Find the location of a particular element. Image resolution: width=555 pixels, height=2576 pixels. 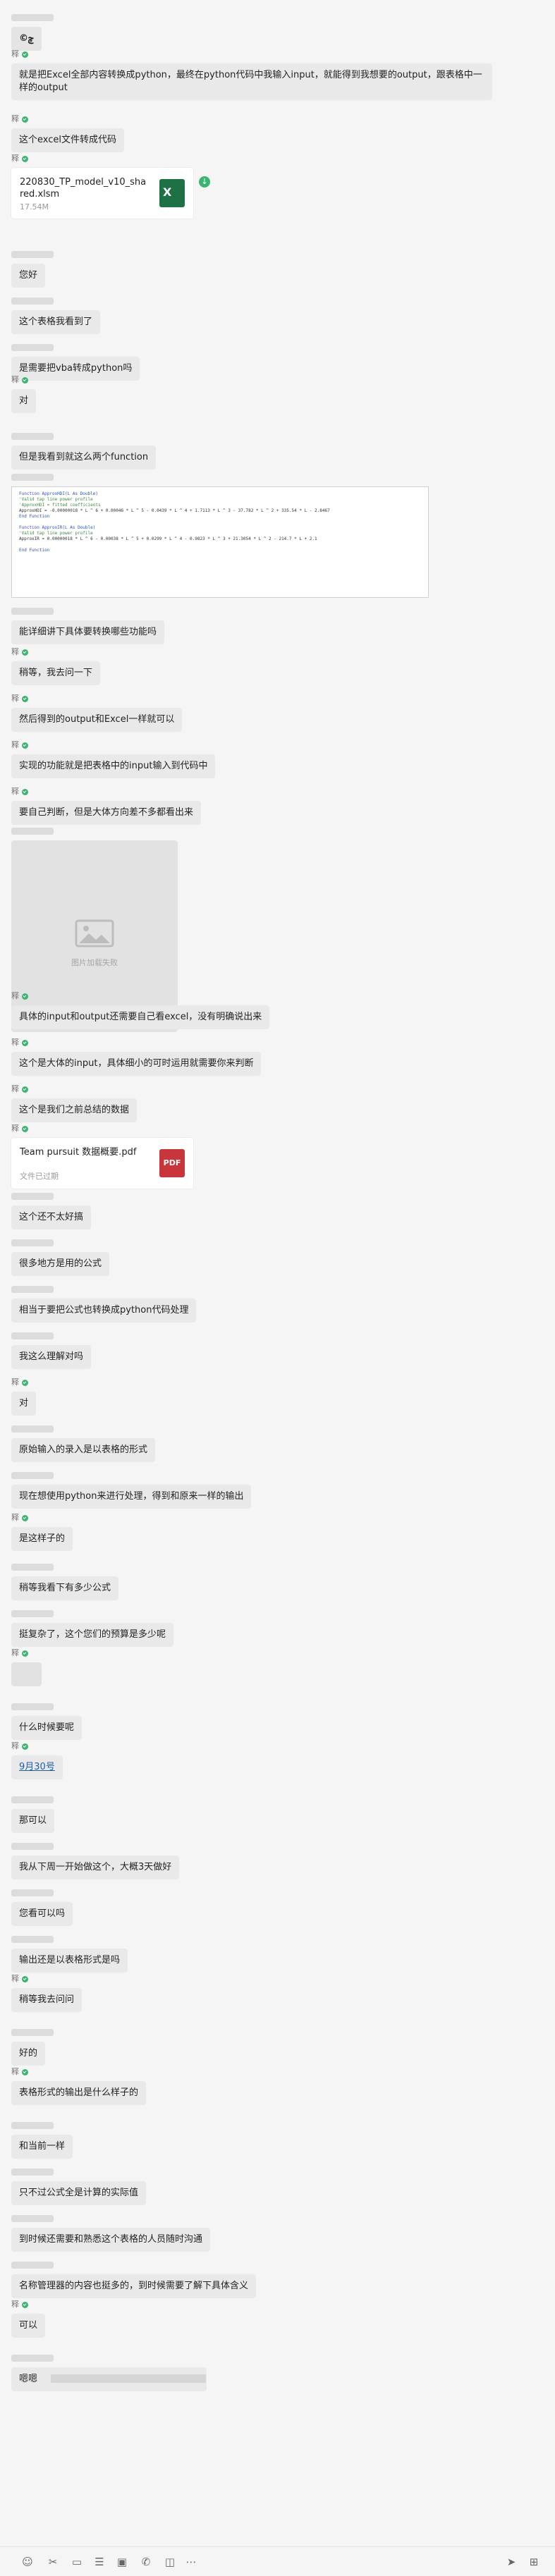

message-bubble: 这个还不太好搞 is located at coordinates (51, 1217).